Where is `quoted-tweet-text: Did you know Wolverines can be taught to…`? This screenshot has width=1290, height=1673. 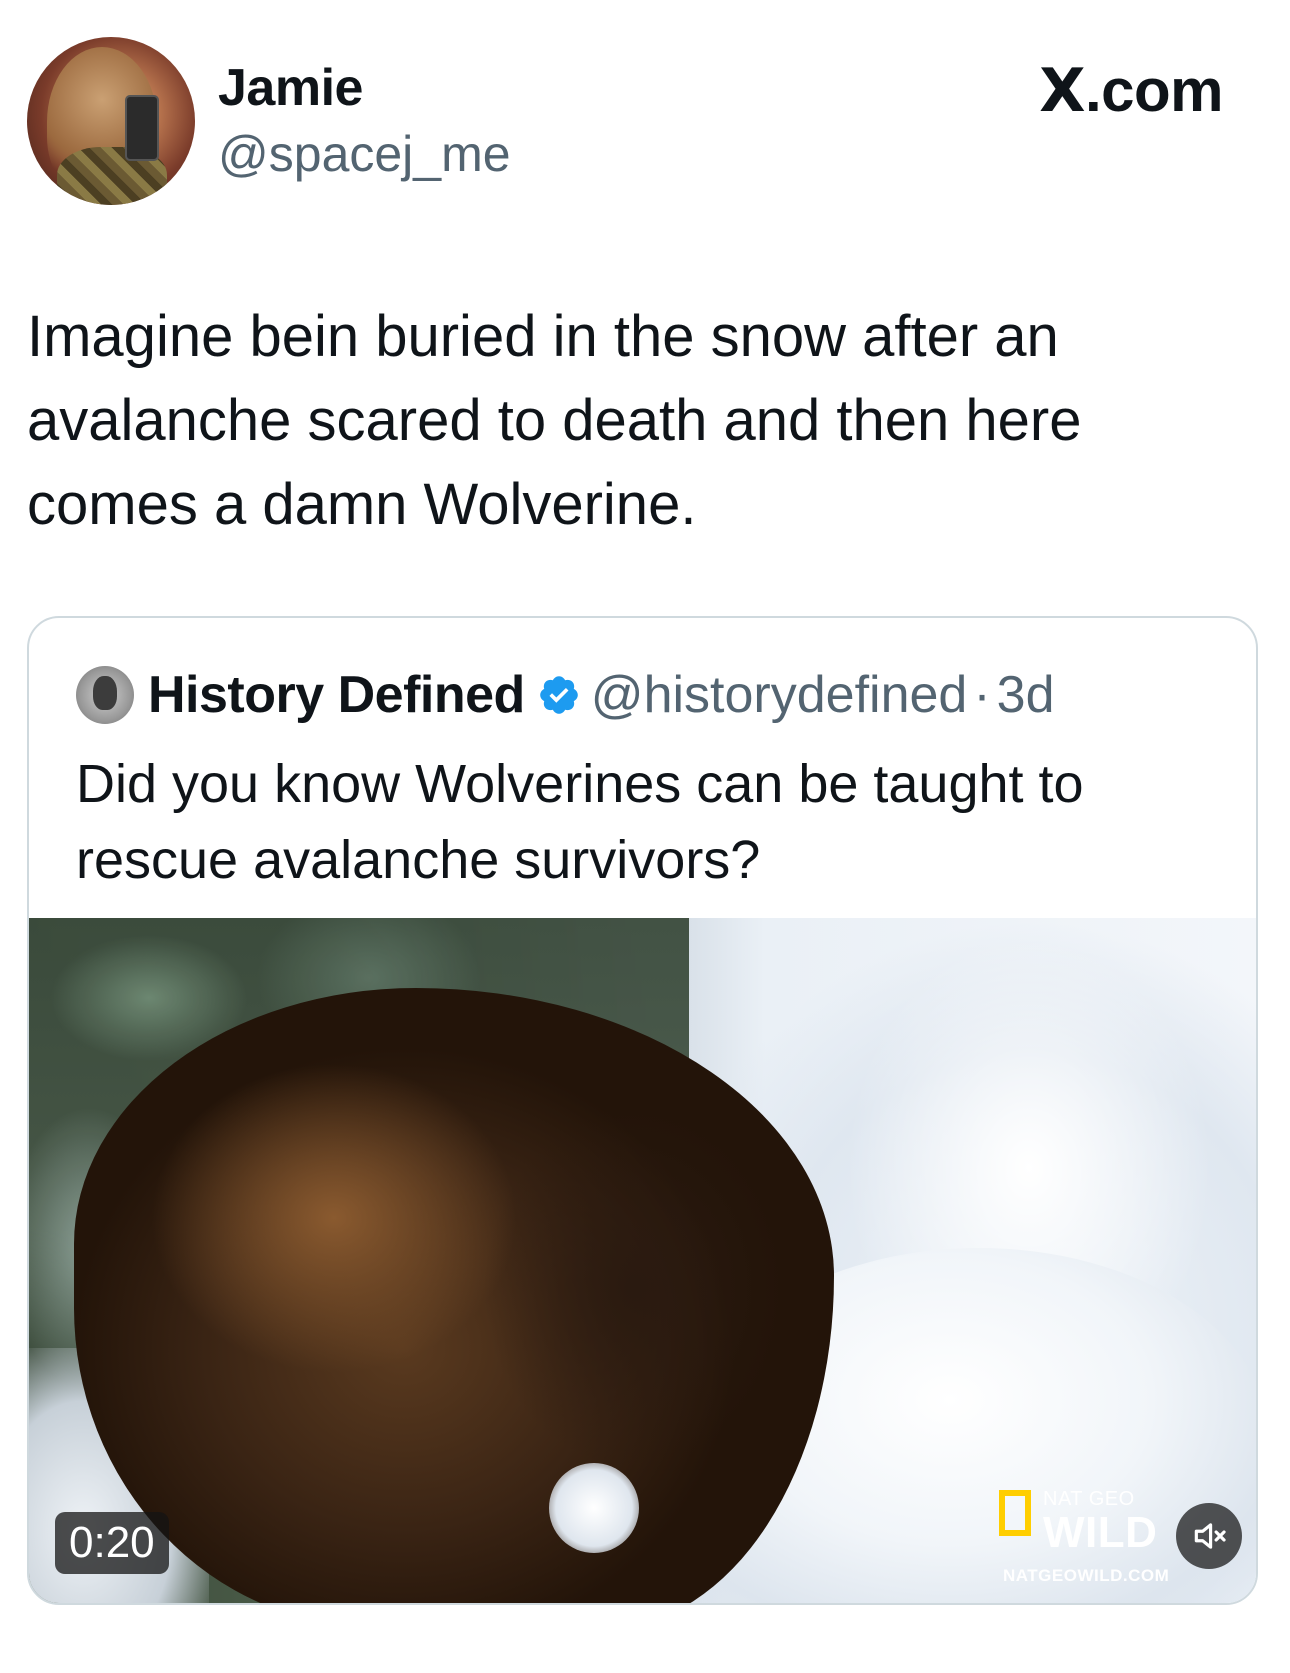 quoted-tweet-text: Did you know Wolverines can be taught to… is located at coordinates (580, 822).